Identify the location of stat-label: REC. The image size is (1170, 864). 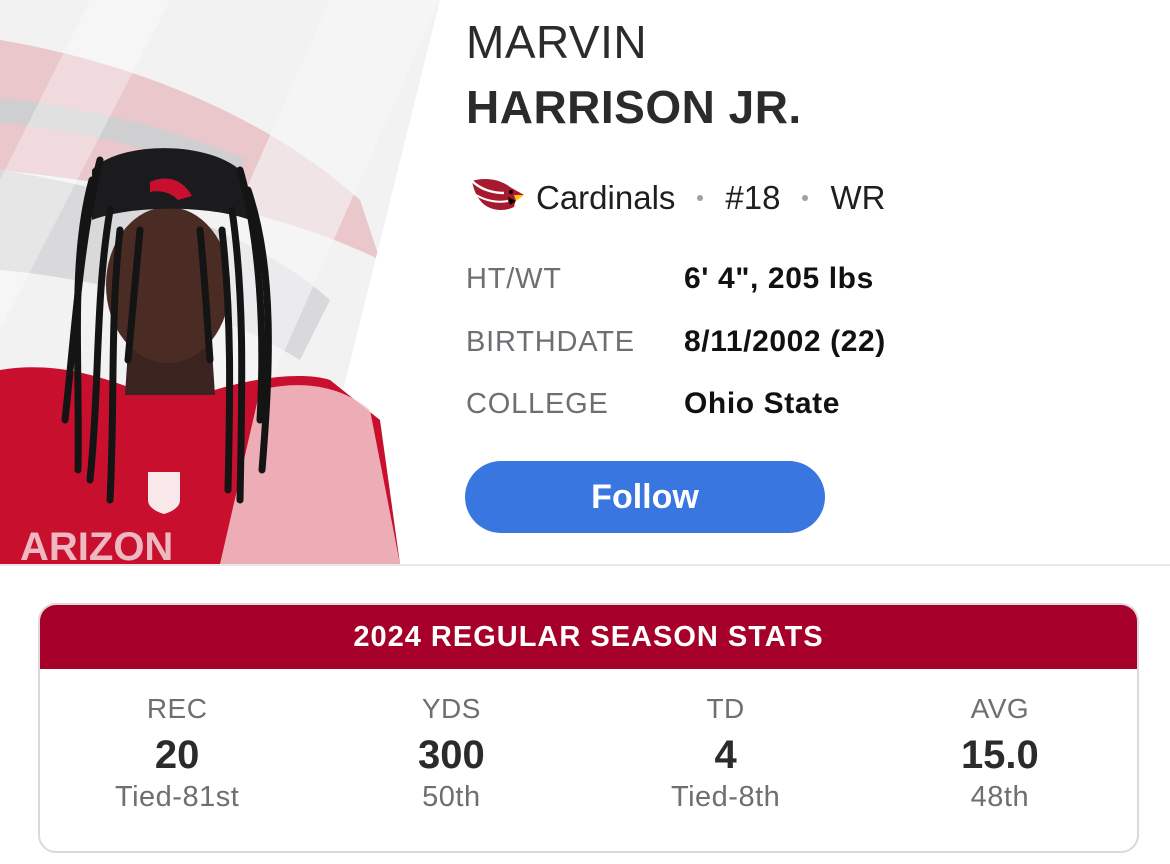
(177, 708).